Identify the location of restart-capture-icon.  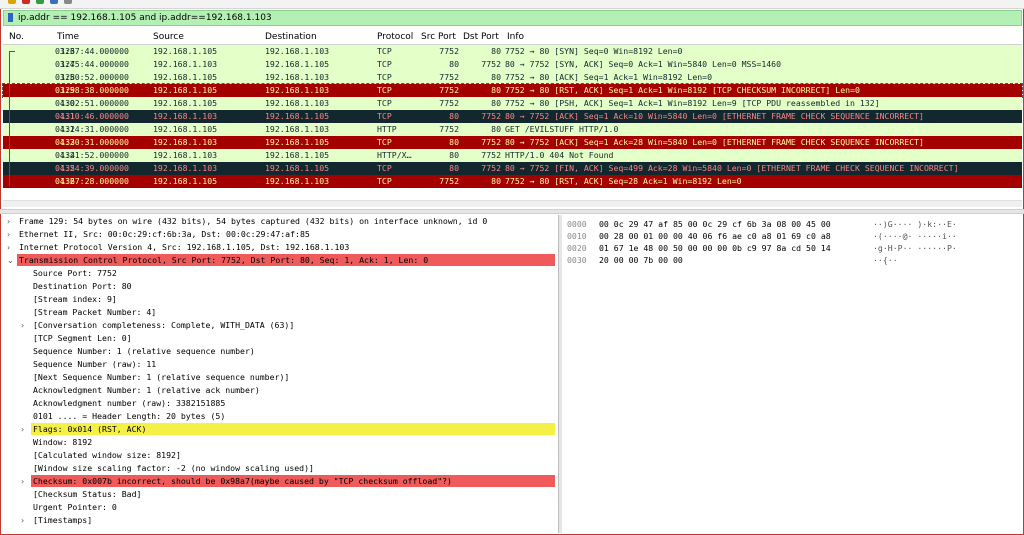
(40, 2).